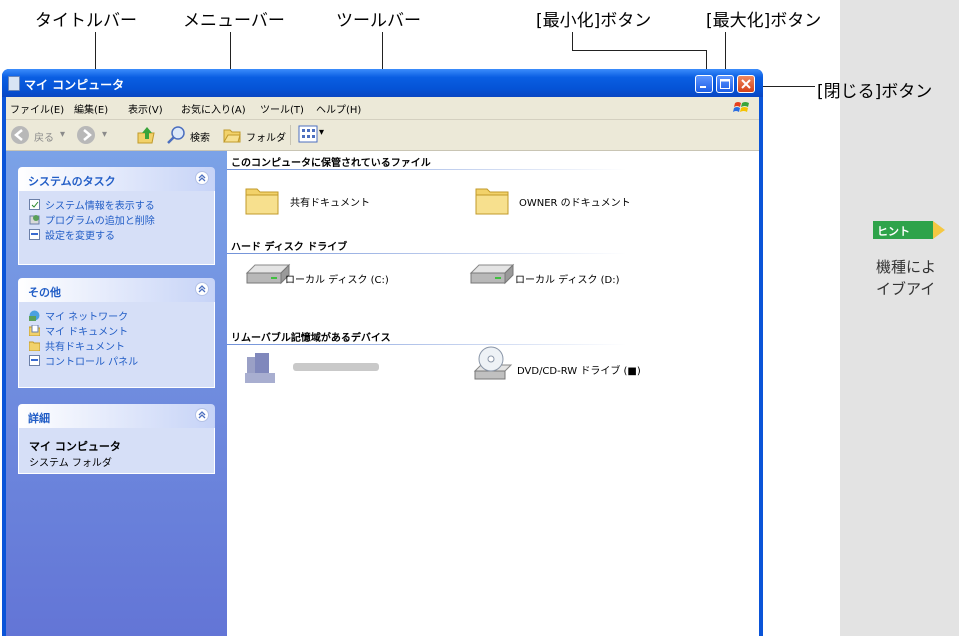  What do you see at coordinates (105, 134) in the screenshot?
I see `forward-dropdown-icon: ▾` at bounding box center [105, 134].